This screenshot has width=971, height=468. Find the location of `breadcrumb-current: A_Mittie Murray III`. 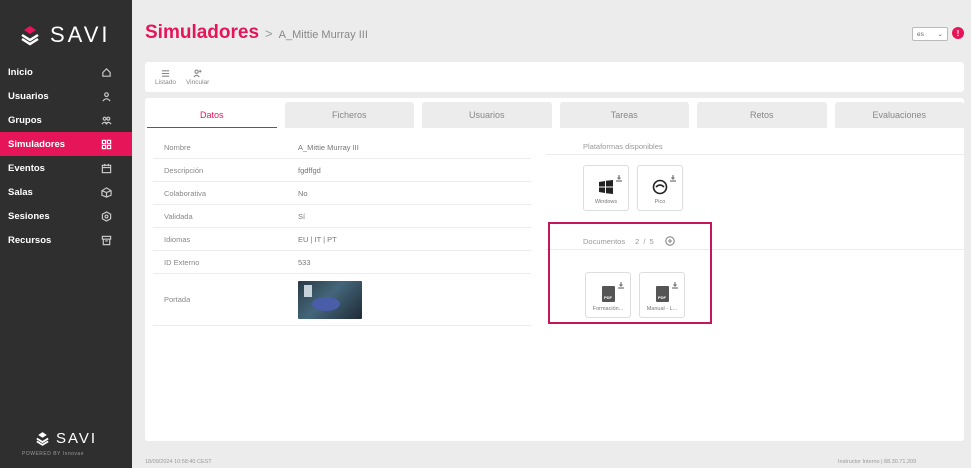

breadcrumb-current: A_Mittie Murray III is located at coordinates (323, 35).